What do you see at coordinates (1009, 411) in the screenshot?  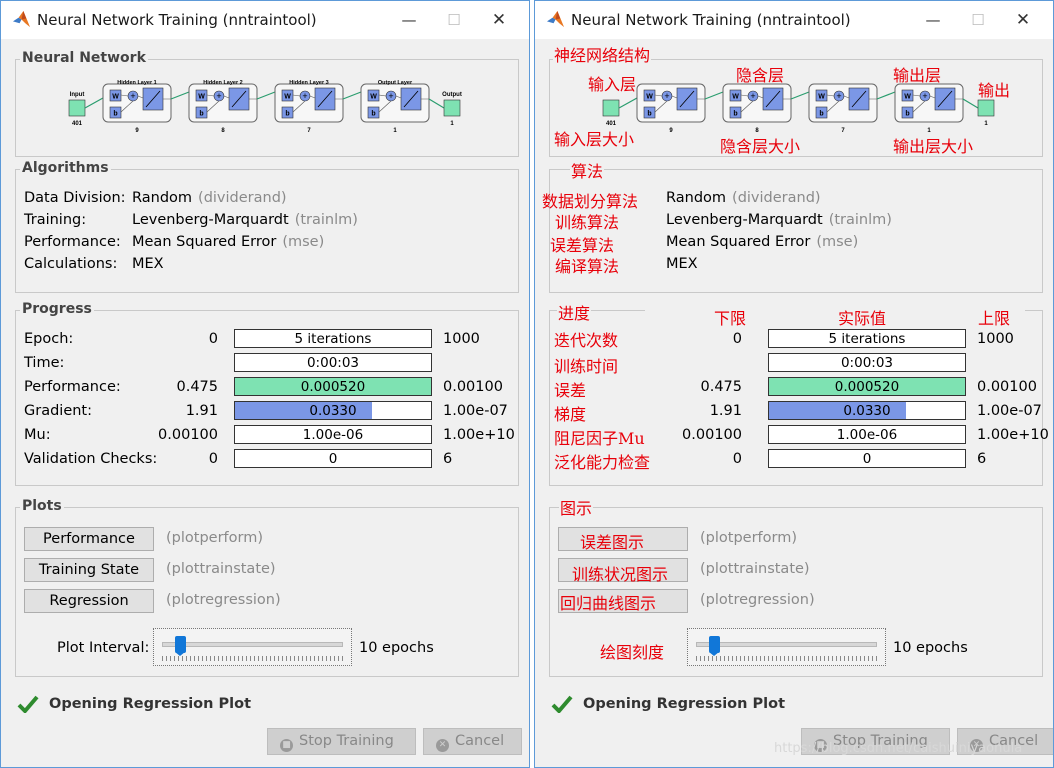 I see `progress-end: 1.00e-07` at bounding box center [1009, 411].